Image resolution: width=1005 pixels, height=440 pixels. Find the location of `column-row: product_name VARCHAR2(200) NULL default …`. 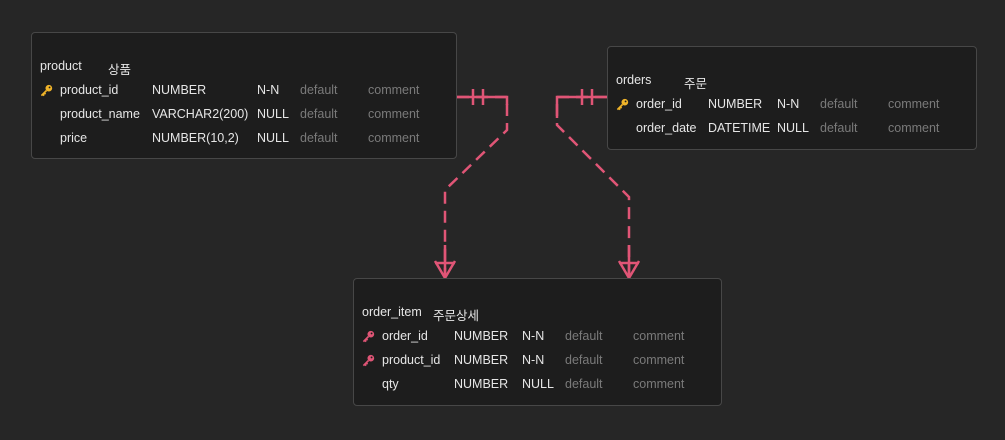

column-row: product_name VARCHAR2(200) NULL default … is located at coordinates (244, 115).